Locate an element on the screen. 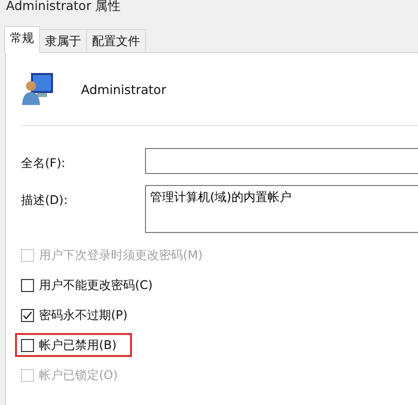 The width and height of the screenshot is (418, 405). full-name-field is located at coordinates (281, 161).